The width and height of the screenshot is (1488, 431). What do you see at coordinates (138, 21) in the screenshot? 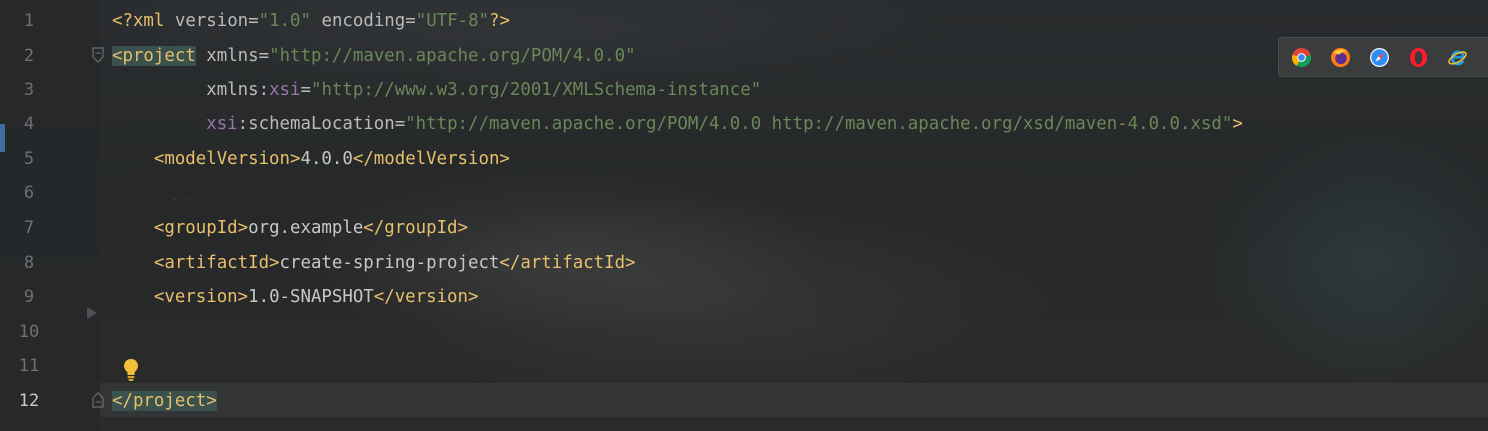
I see `xml-pi-open: <?xml` at bounding box center [138, 21].